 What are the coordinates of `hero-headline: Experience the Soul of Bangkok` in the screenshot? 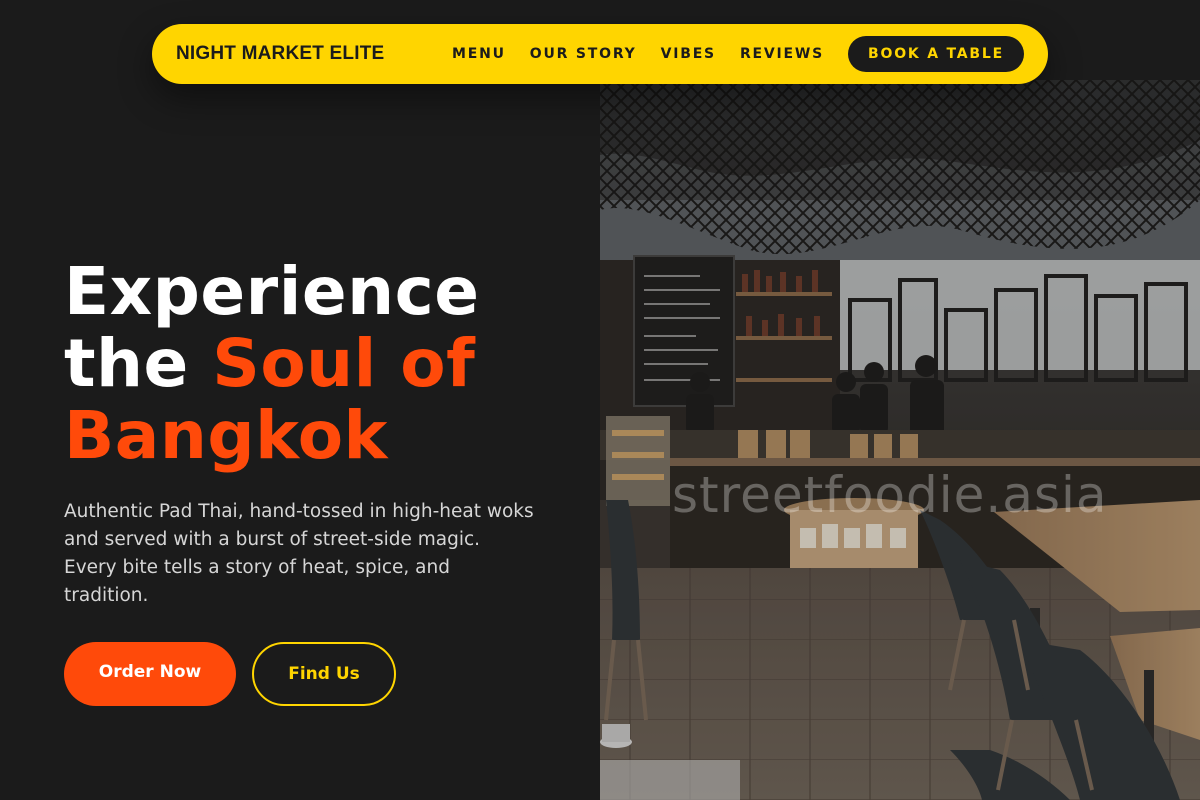 It's located at (314, 364).